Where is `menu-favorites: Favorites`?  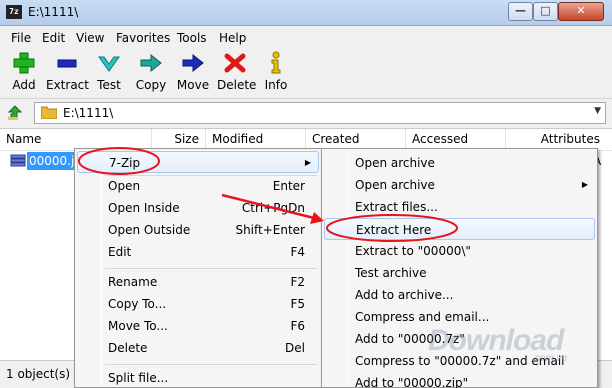 menu-favorites: Favorites is located at coordinates (143, 38).